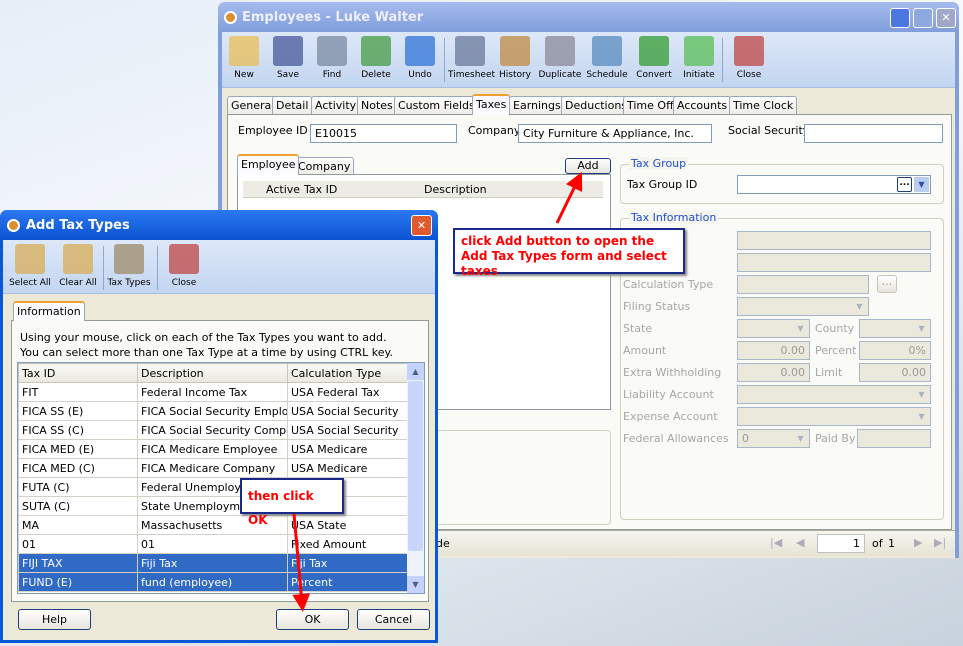  What do you see at coordinates (268, 164) in the screenshot?
I see `subtab-employee: Employee` at bounding box center [268, 164].